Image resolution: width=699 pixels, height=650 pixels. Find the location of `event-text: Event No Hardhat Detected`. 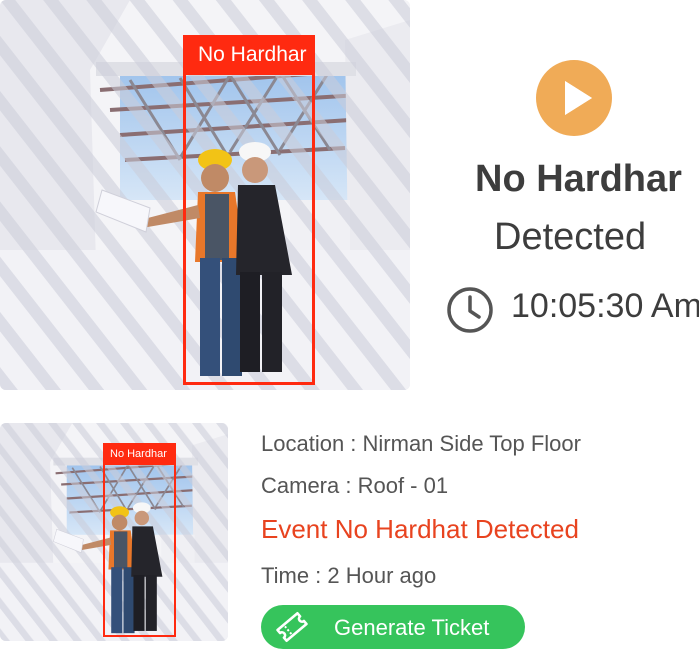

event-text: Event No Hardhat Detected is located at coordinates (420, 529).